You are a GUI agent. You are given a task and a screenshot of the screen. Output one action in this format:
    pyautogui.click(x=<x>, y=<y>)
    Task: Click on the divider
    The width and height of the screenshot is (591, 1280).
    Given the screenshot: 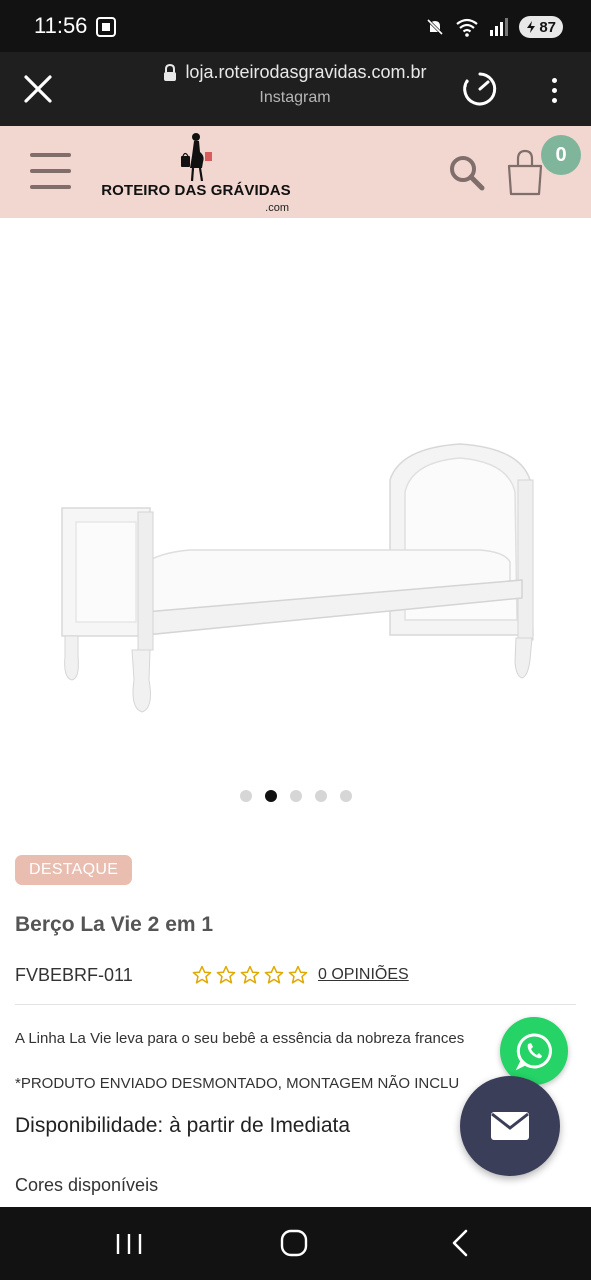 What is the action you would take?
    pyautogui.click(x=295, y=1004)
    